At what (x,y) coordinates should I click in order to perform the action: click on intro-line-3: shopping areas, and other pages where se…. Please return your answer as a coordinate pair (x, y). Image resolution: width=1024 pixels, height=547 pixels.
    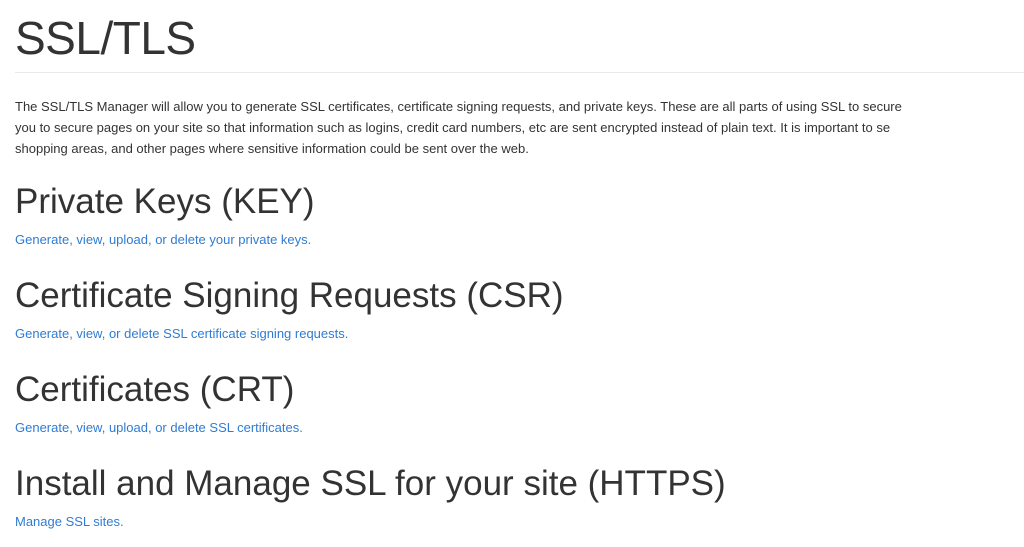
    Looking at the image, I should click on (272, 148).